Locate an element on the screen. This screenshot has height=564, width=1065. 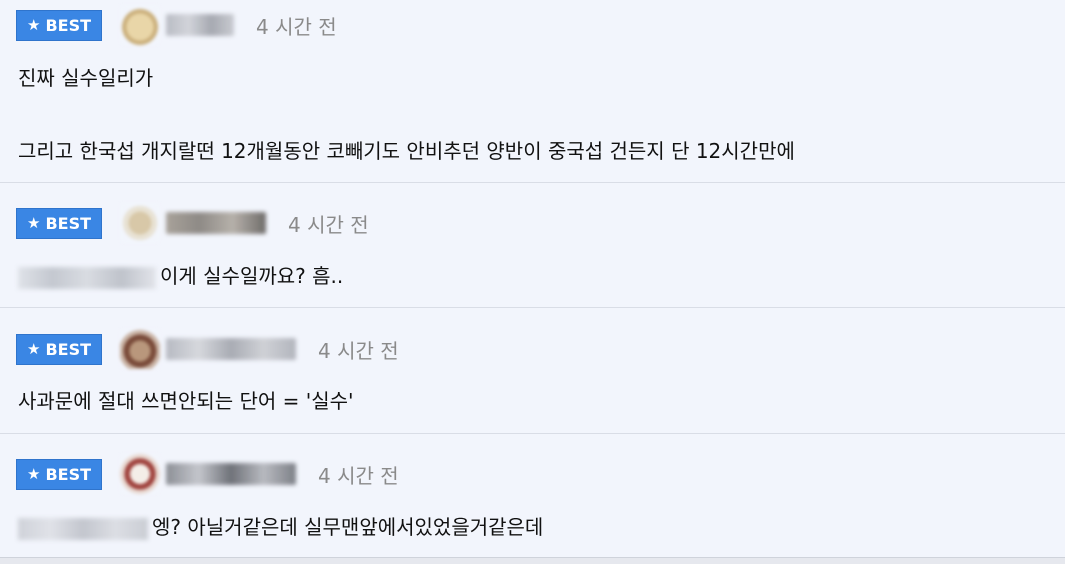
comment-text-body: 엥? 아닐거같은데 실무맨앞에서있었을거같은데 is located at coordinates (348, 527).